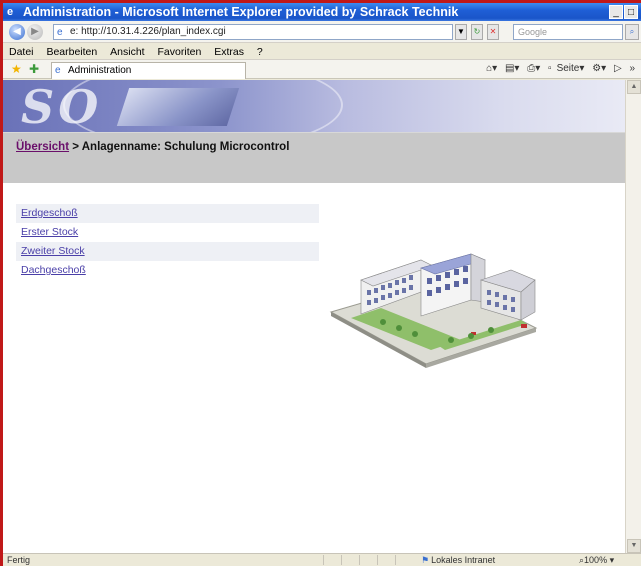 This screenshot has height=566, width=641. Describe the element at coordinates (185, 147) in the screenshot. I see `breadcrumb-current: Anlagenname: Schulung Microcontrol` at that location.